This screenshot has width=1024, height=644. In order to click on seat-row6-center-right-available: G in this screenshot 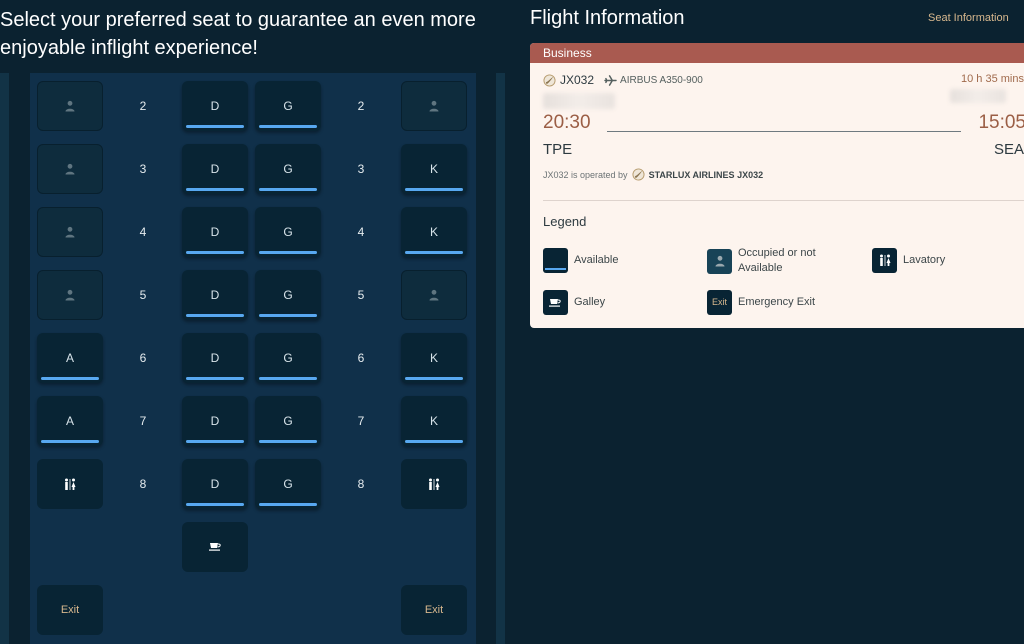, I will do `click(288, 358)`.